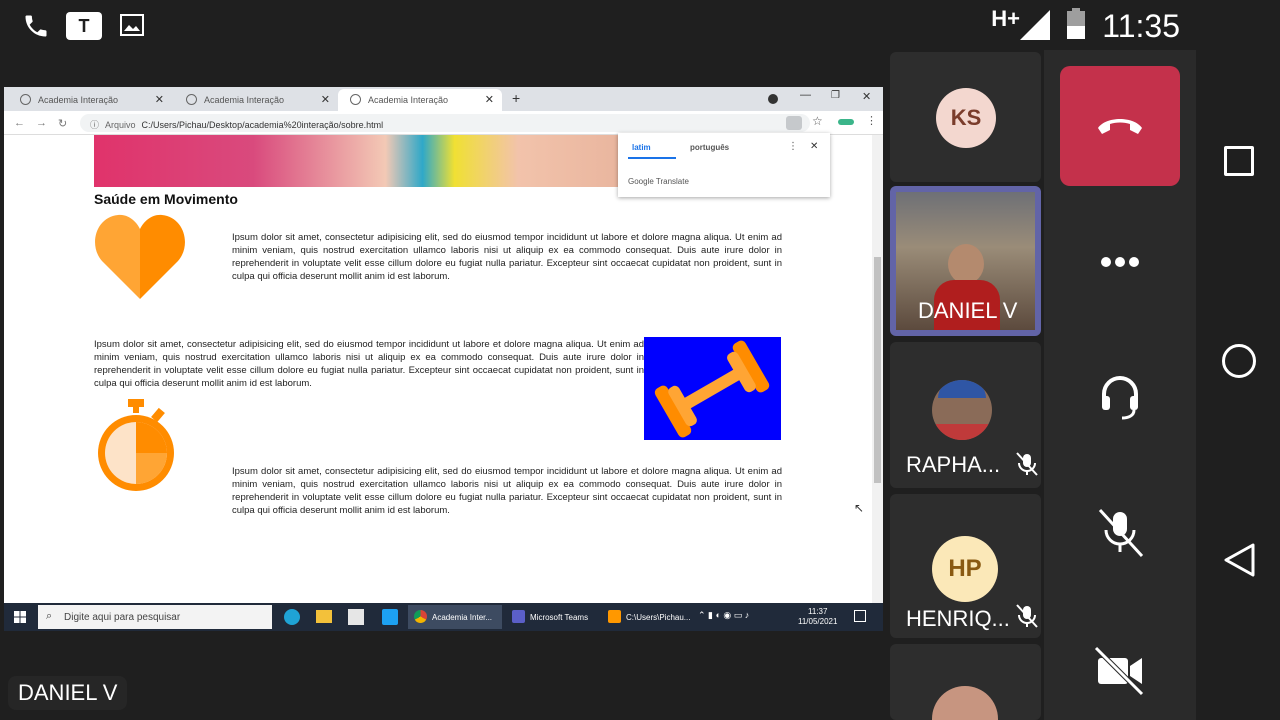  I want to click on avatar: KS, so click(966, 118).